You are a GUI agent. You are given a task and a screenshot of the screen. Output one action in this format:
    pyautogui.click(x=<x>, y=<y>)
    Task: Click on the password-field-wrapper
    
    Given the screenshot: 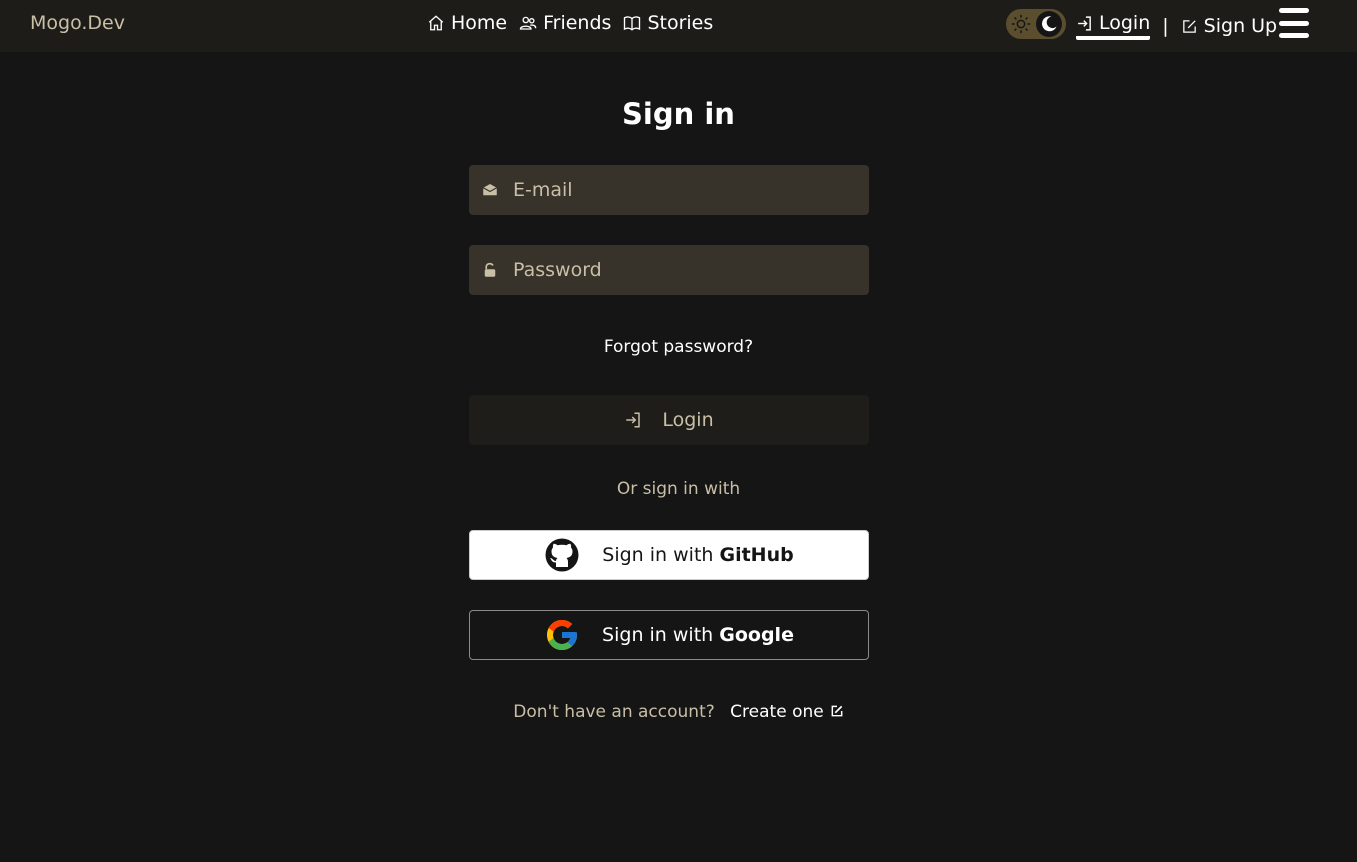 What is the action you would take?
    pyautogui.click(x=669, y=270)
    